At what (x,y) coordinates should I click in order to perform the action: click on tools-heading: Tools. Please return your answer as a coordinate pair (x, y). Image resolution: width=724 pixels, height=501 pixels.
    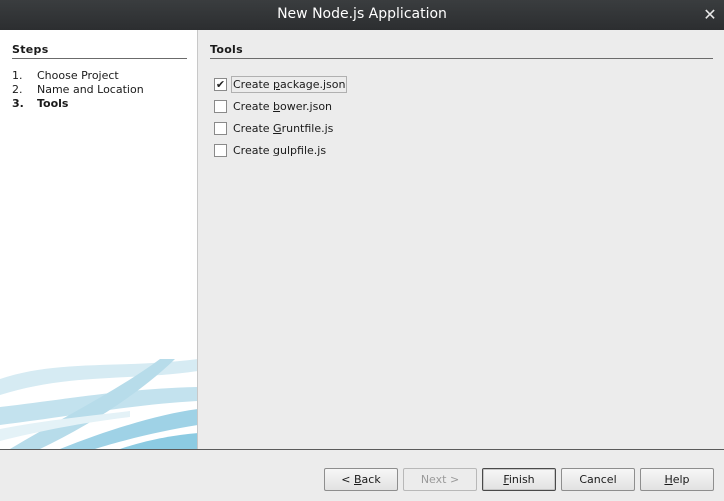
    Looking at the image, I should click on (461, 51).